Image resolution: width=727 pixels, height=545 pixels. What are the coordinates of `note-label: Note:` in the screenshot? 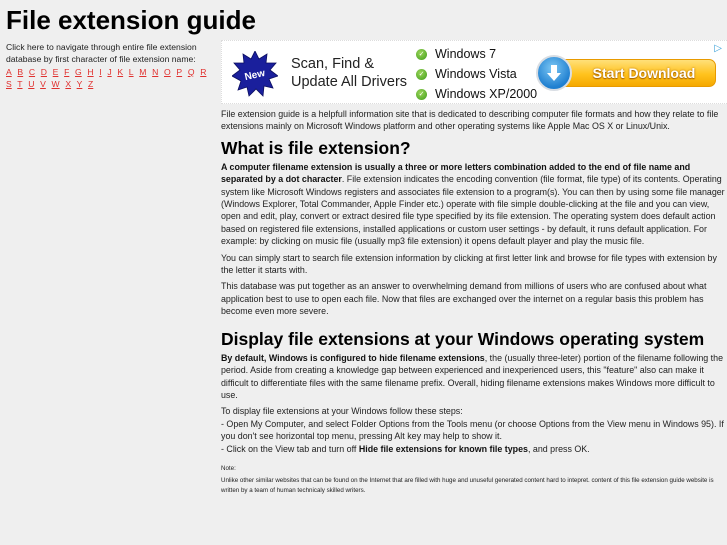 It's located at (228, 468).